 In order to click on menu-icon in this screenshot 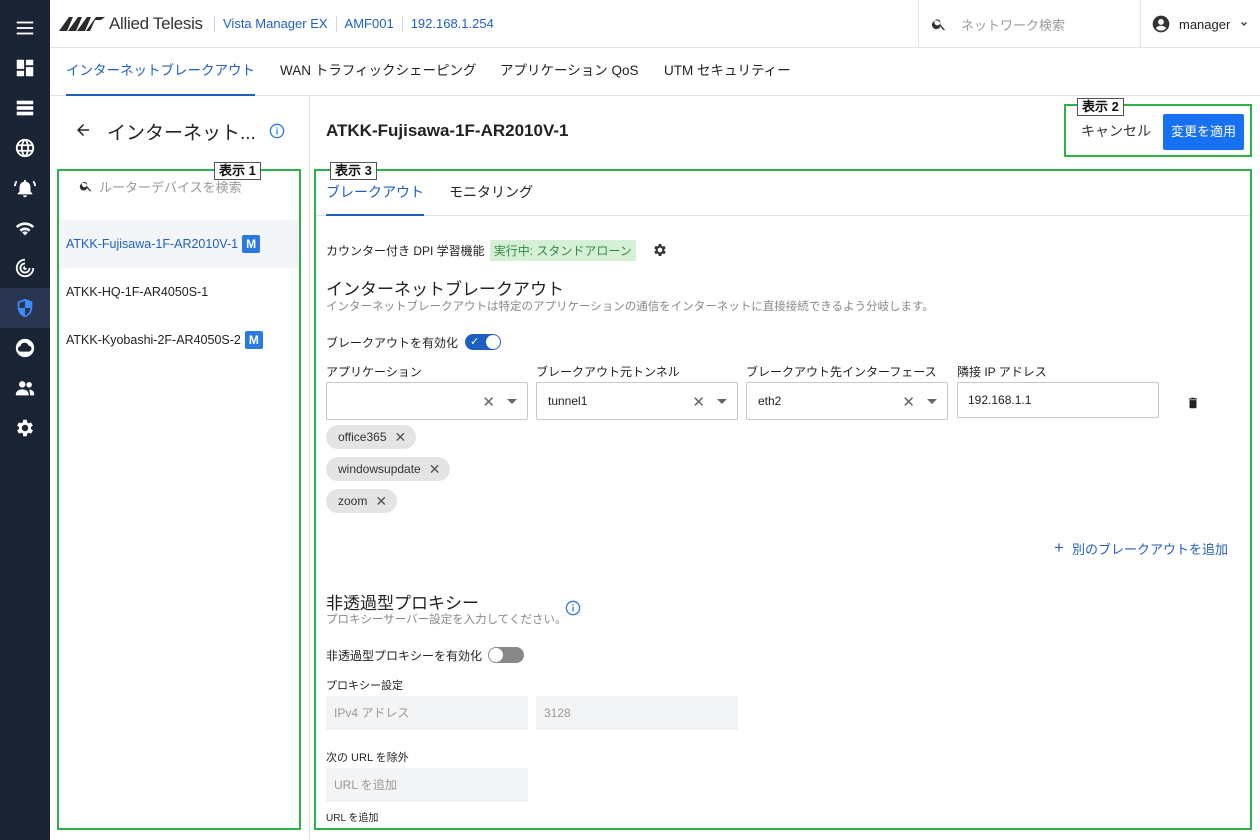, I will do `click(25, 28)`.